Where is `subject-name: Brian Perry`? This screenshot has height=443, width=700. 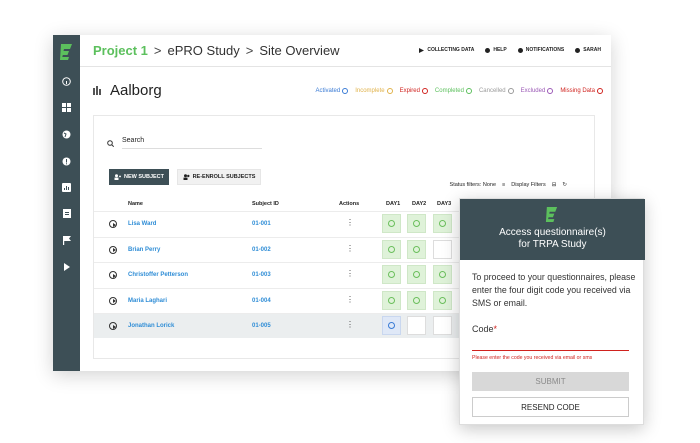
subject-name: Brian Perry is located at coordinates (144, 250).